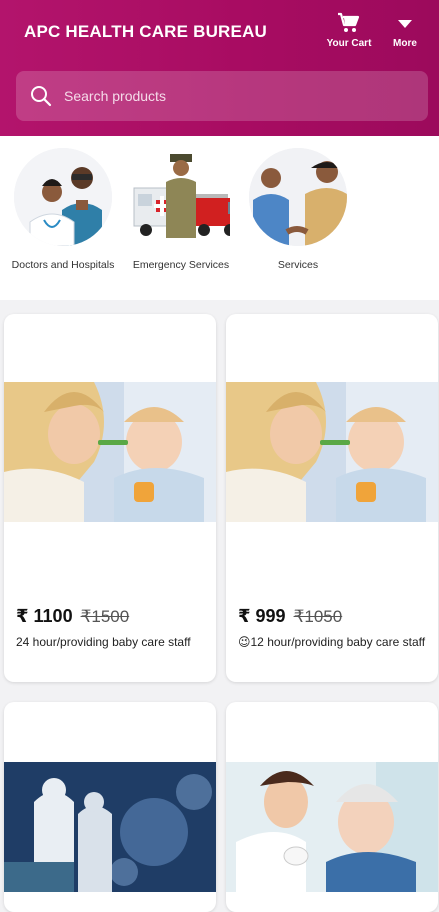 Image resolution: width=439 pixels, height=912 pixels. Describe the element at coordinates (262, 616) in the screenshot. I see `price: ₹ 999` at that location.